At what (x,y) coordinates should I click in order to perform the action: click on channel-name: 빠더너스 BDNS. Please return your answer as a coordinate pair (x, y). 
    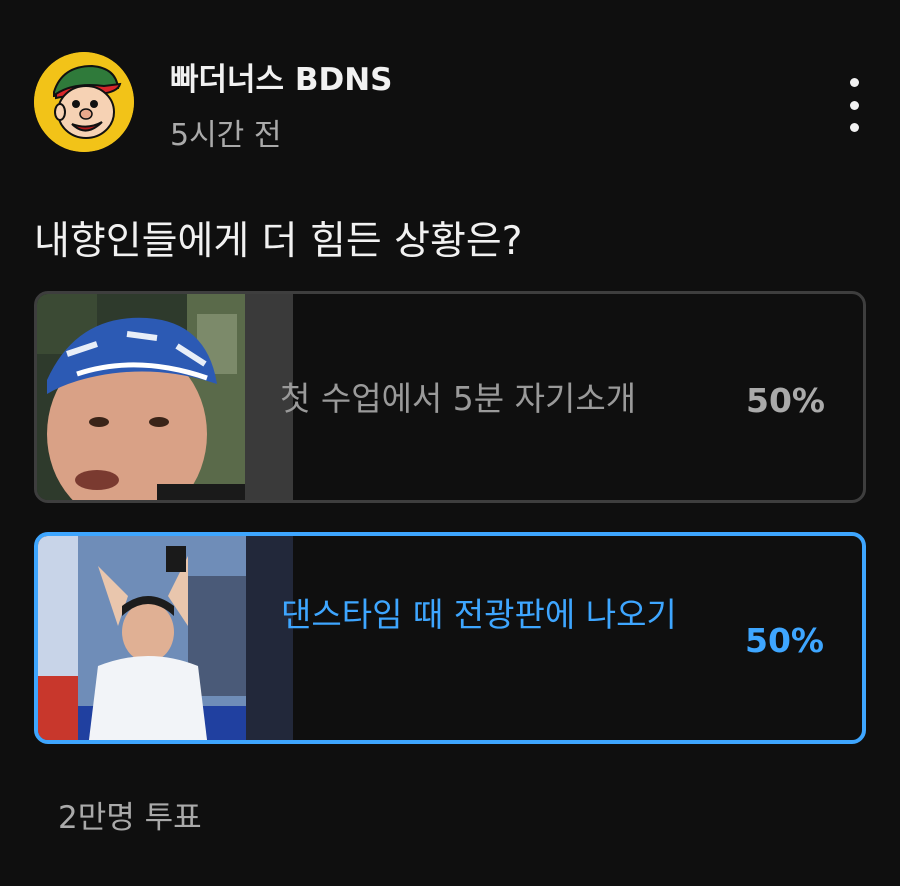
    Looking at the image, I should click on (281, 76).